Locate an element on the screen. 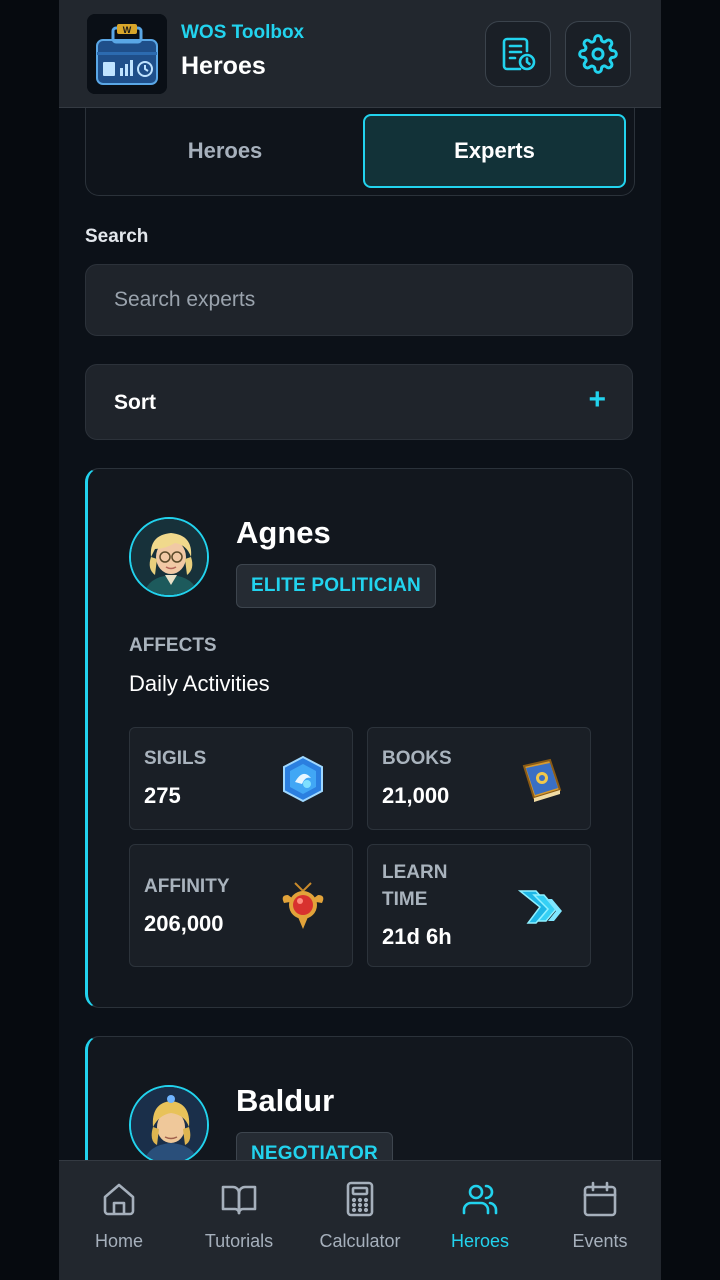 Image resolution: width=720 pixels, height=1280 pixels. nav-label: Tutorials is located at coordinates (239, 1241).